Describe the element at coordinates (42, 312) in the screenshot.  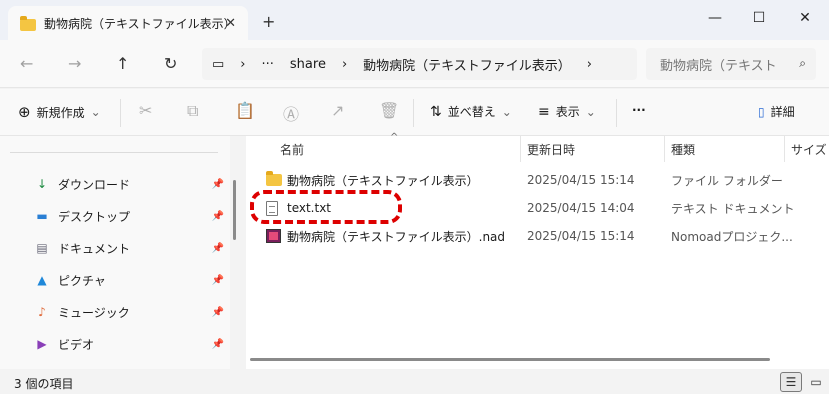
I see `music-icon: ♪` at that location.